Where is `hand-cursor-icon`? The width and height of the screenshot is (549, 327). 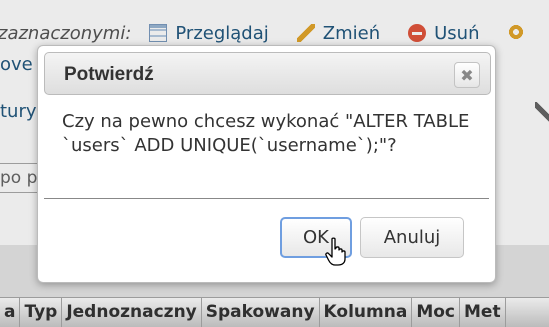
hand-cursor-icon is located at coordinates (335, 251).